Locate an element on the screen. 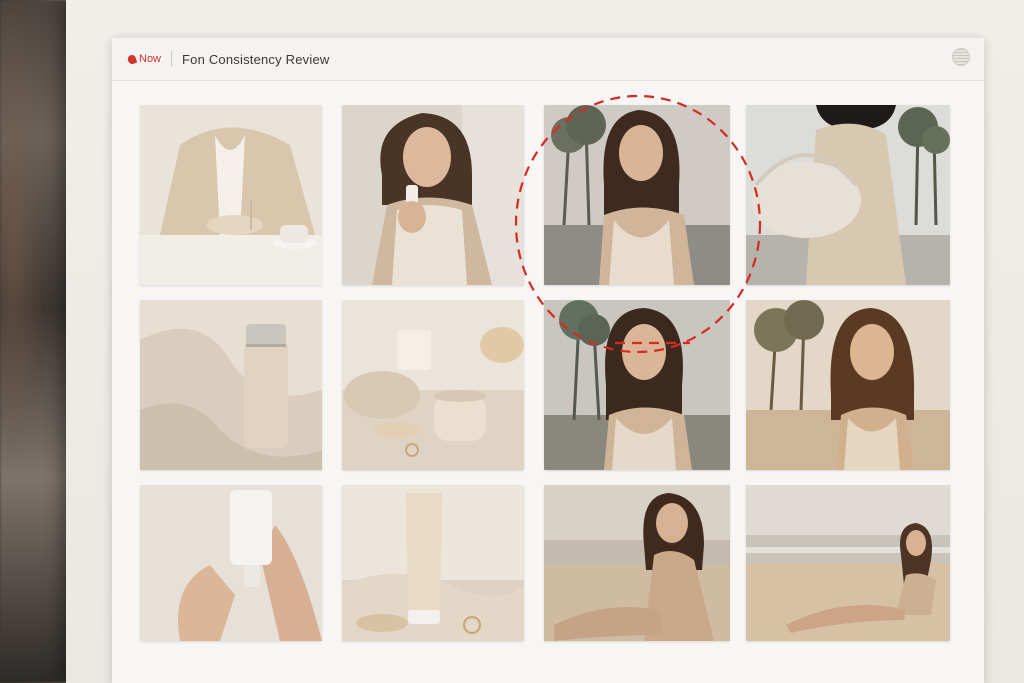 This screenshot has height=683, width=1024. background-room is located at coordinates (34, 341).